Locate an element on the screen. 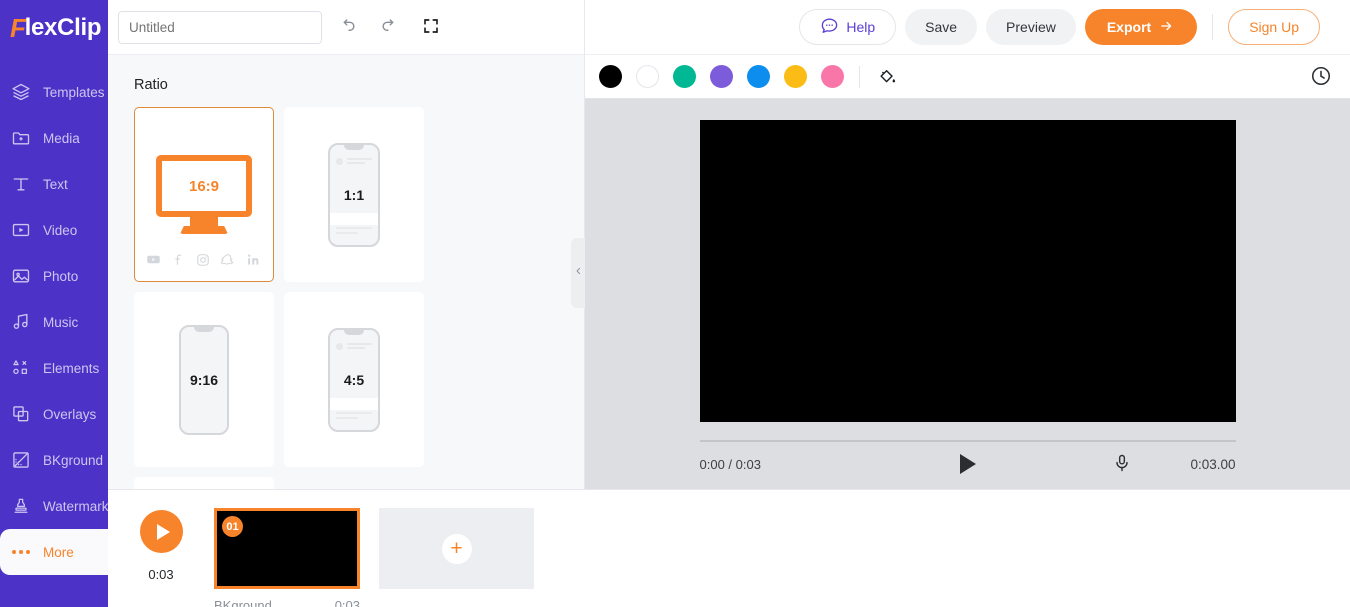 The image size is (1350, 607). fullscreen-button is located at coordinates (431, 27).